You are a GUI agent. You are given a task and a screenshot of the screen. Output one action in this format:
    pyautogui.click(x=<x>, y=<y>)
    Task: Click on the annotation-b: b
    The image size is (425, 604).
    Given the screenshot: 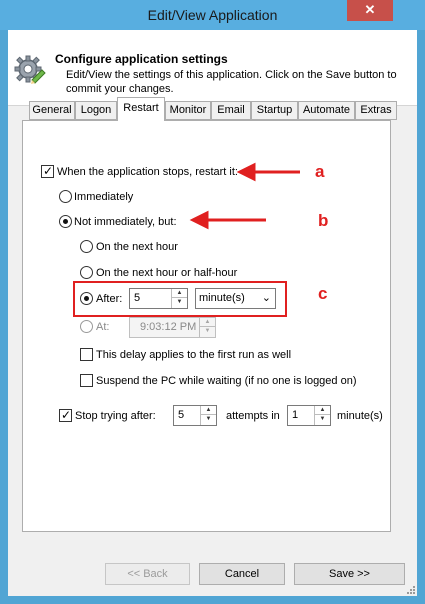 What is the action you would take?
    pyautogui.click(x=323, y=220)
    